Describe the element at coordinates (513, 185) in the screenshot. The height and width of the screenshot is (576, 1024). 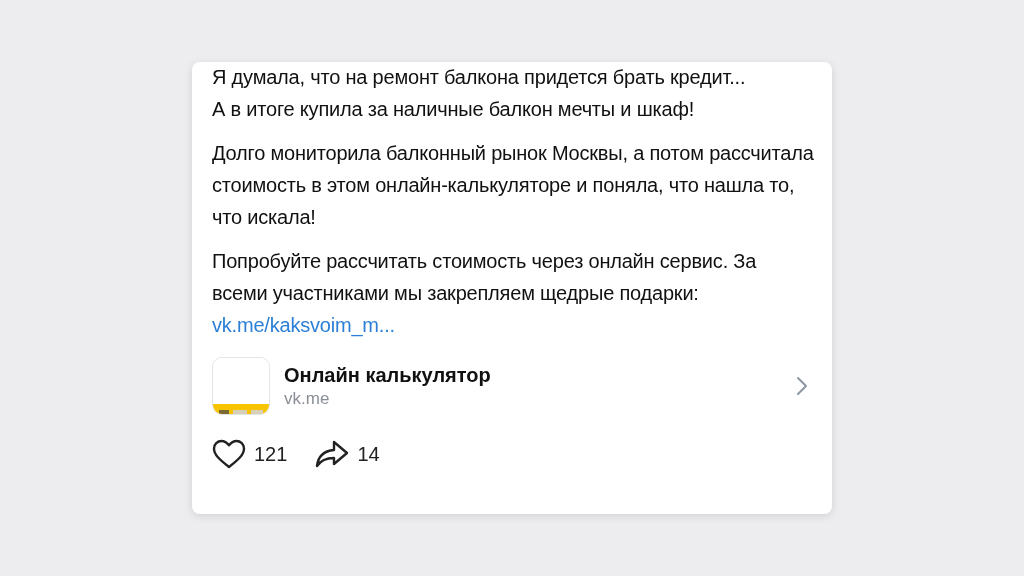
I see `post-text: Долго мониторила балконный рынок Москвы, а потом рассчитала стоимость в этом онлайн-калькуляторе и поняла, что нашла то, что искала!` at that location.